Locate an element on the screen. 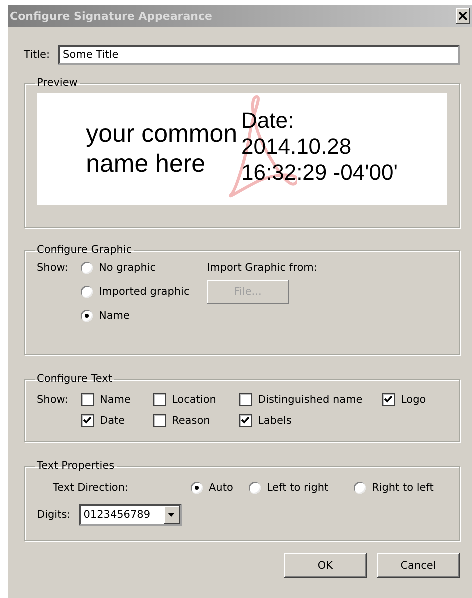 This screenshot has width=472, height=598. group-title: Text Properties is located at coordinates (76, 466).